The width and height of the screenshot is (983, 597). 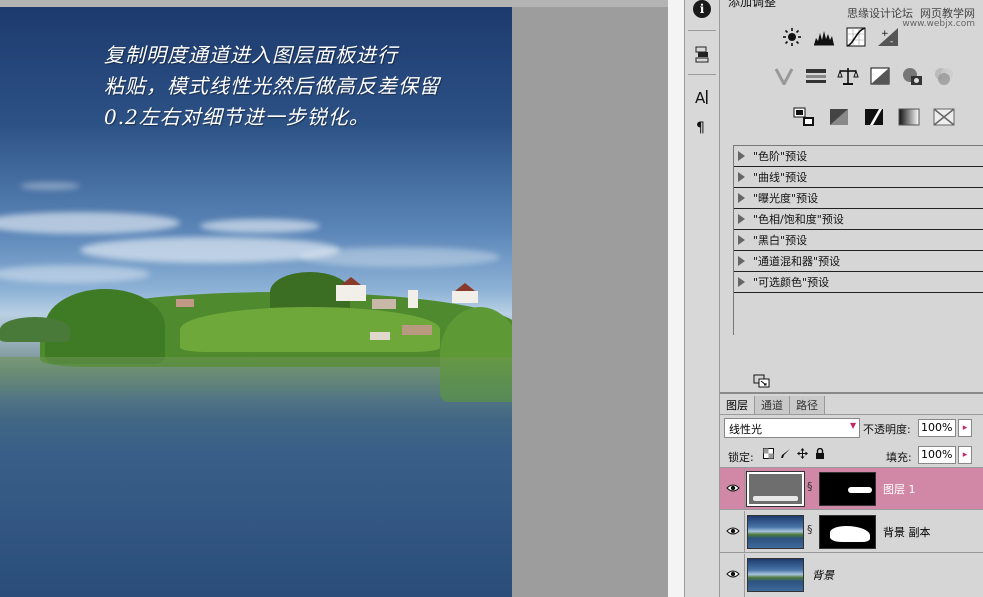 What do you see at coordinates (899, 457) in the screenshot?
I see `fill-label: 填充:` at bounding box center [899, 457].